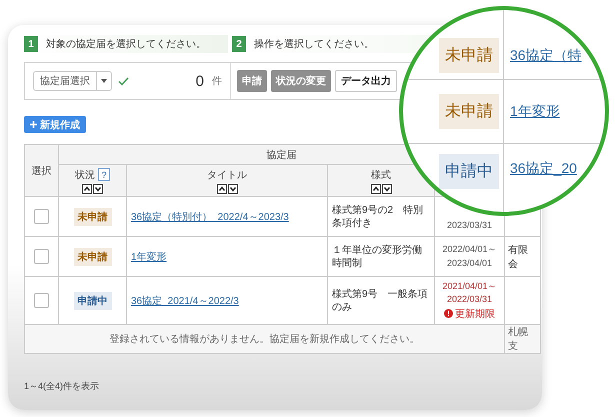 This screenshot has height=417, width=615. I want to click on agreement-title-link: 36協定（特, so click(546, 55).